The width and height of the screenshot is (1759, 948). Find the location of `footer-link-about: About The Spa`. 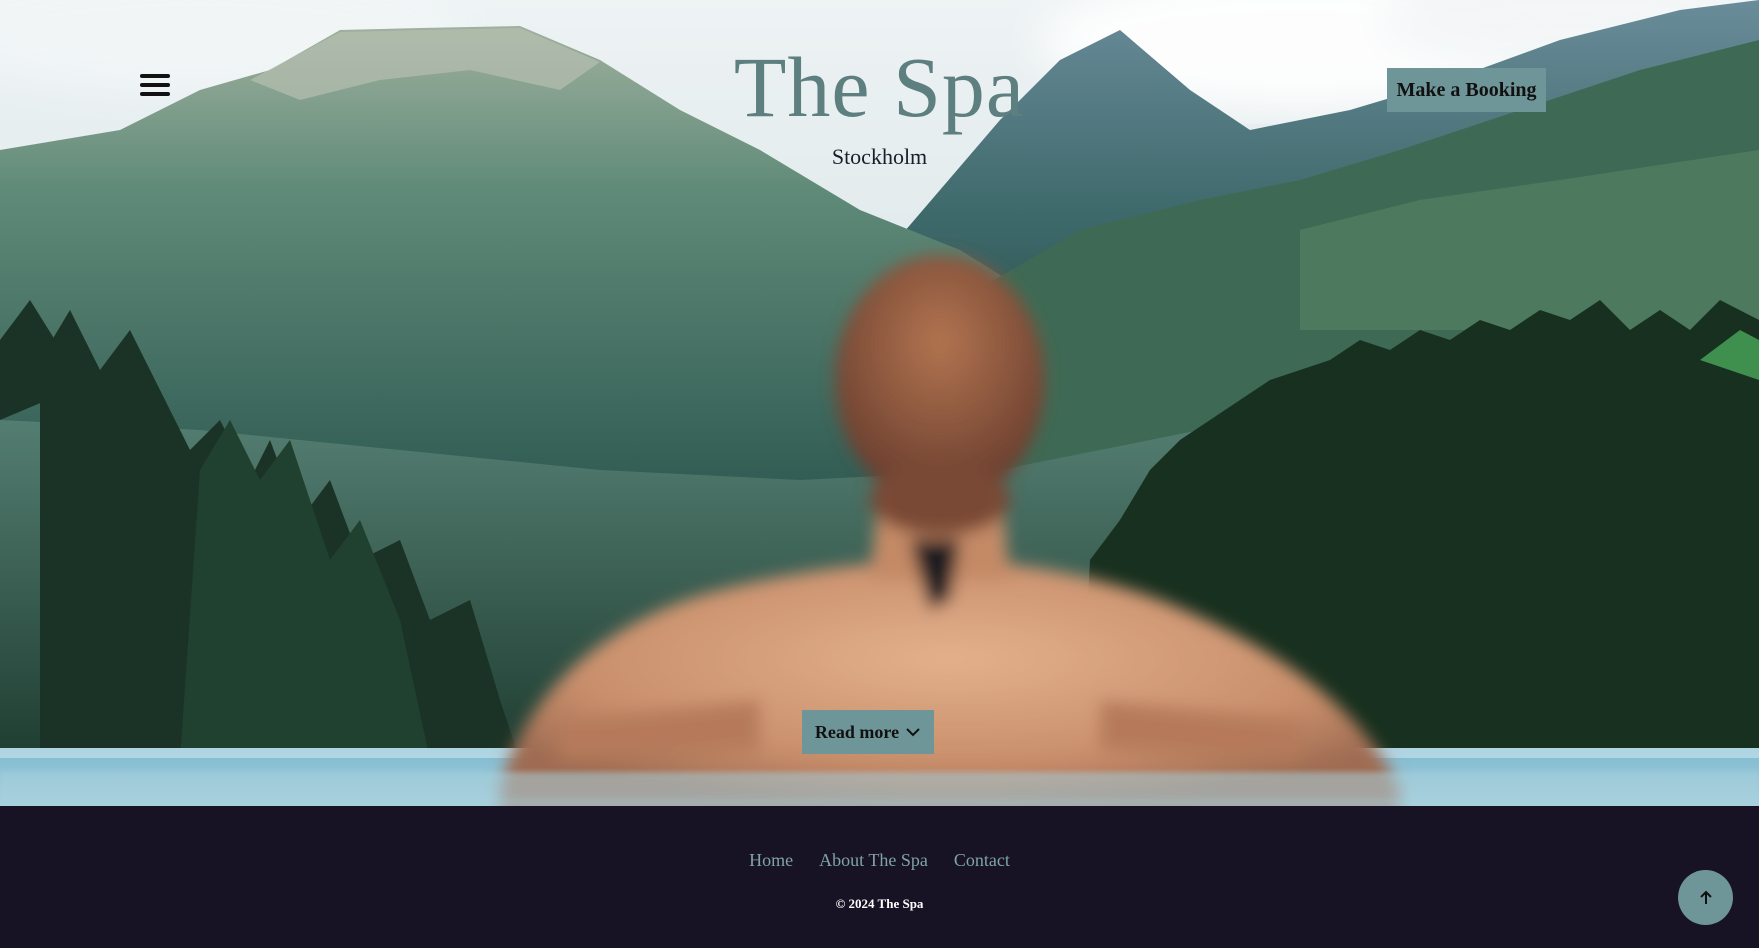

footer-link-about: About The Spa is located at coordinates (873, 860).